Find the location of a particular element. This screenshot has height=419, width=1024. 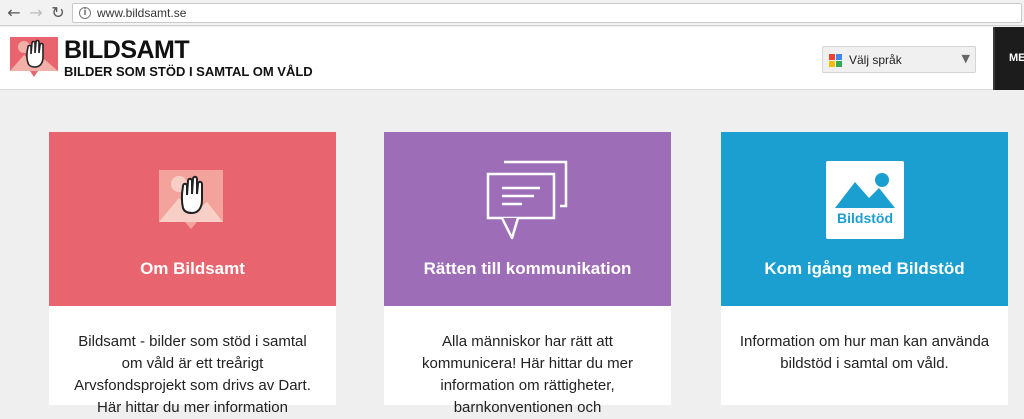

card-title: Om Bildsamt is located at coordinates (192, 269).